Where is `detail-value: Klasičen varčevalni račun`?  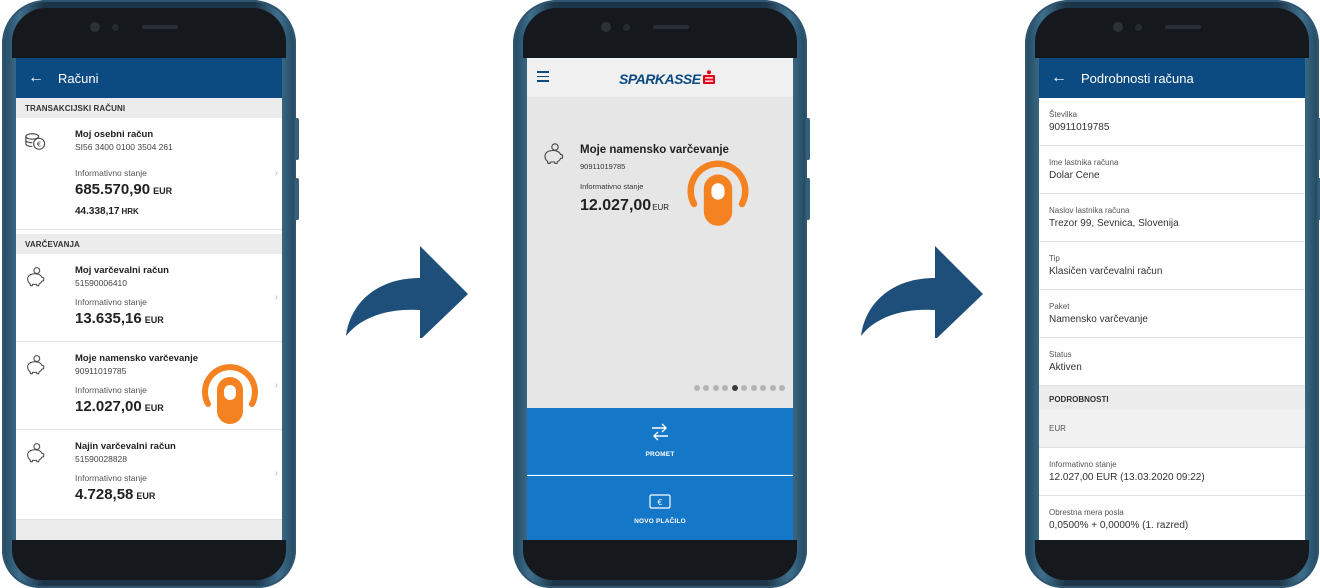 detail-value: Klasičen varčevalni račun is located at coordinates (1106, 271).